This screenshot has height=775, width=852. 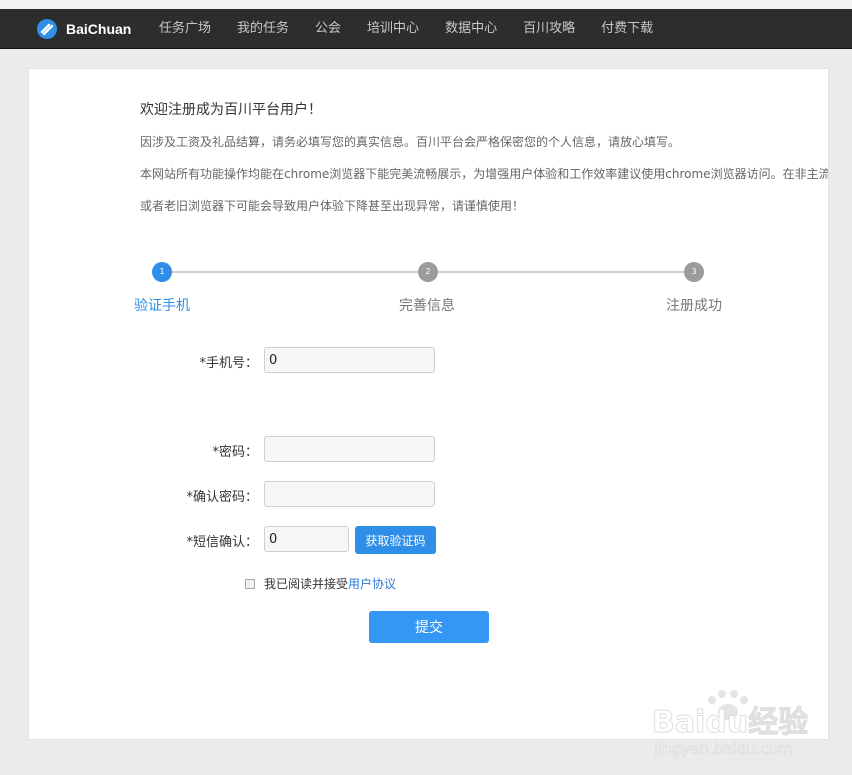 What do you see at coordinates (328, 28) in the screenshot?
I see `nav-item-guild: 公会` at bounding box center [328, 28].